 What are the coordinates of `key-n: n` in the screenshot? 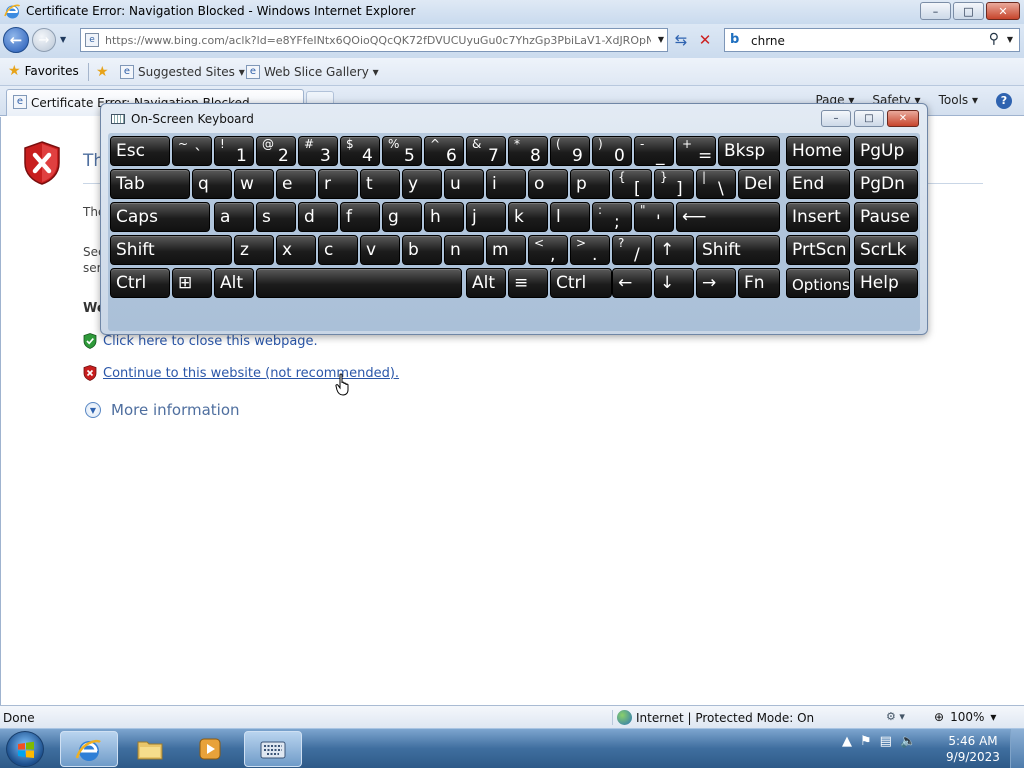 It's located at (464, 250).